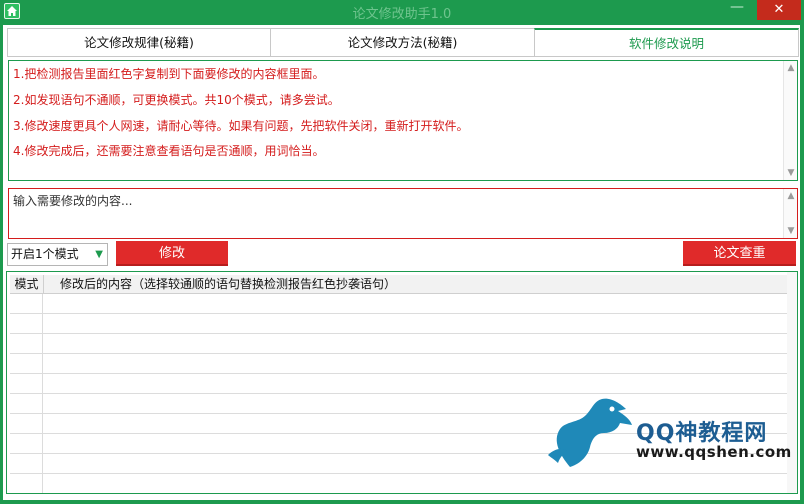  What do you see at coordinates (790, 120) in the screenshot?
I see `instructions-scrollbar: ▲ ▼` at bounding box center [790, 120].